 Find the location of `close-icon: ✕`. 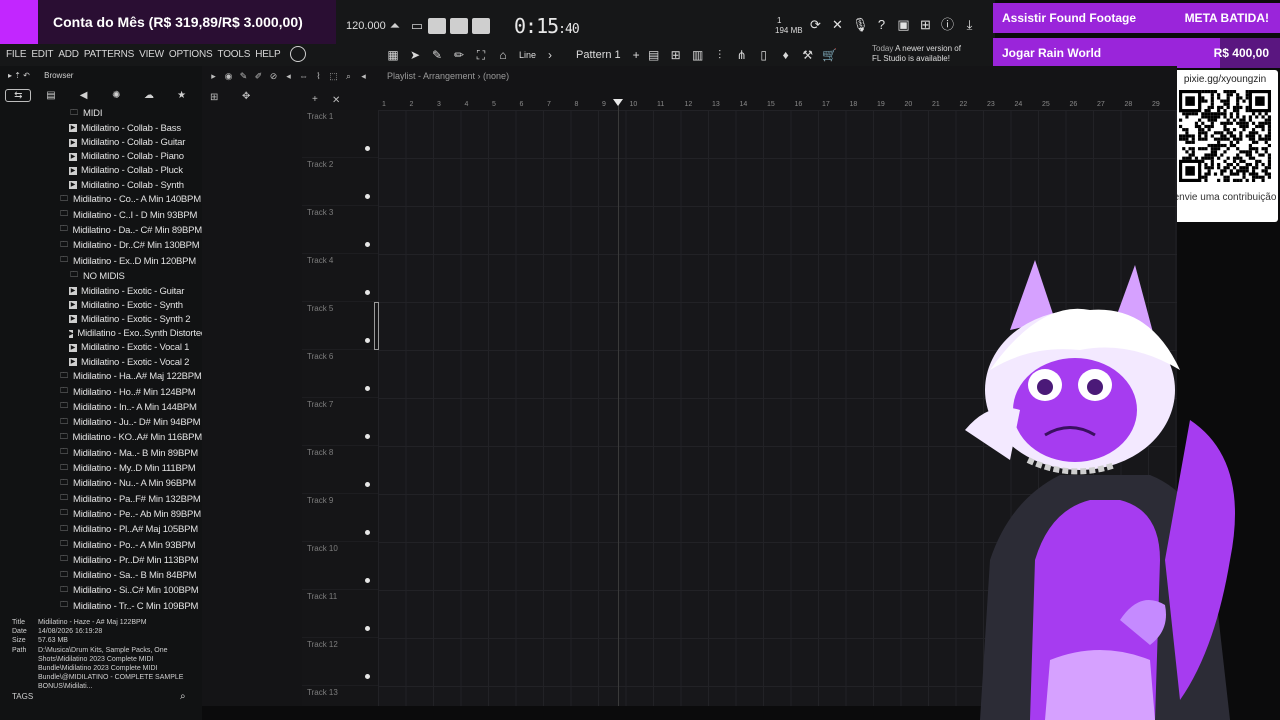

close-icon: ✕ is located at coordinates (336, 100).